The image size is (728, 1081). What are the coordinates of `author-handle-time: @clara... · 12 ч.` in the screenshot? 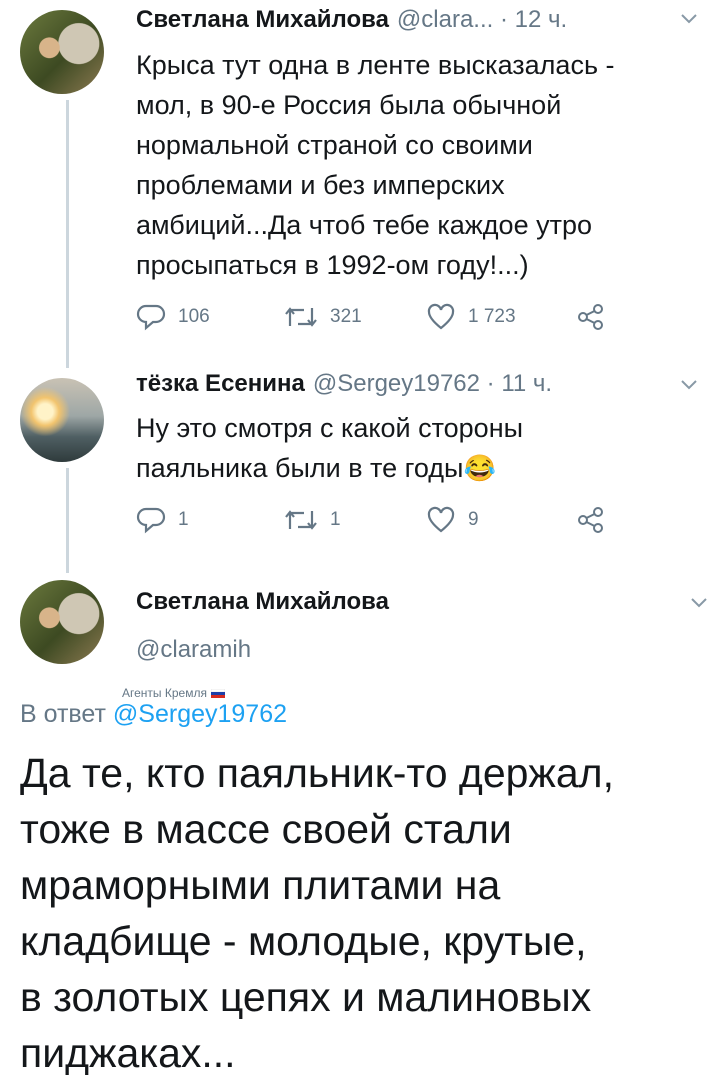 It's located at (482, 20).